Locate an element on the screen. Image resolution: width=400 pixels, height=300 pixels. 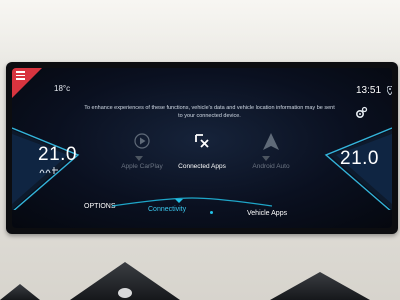
android-auto-icon is located at coordinates (271, 141).